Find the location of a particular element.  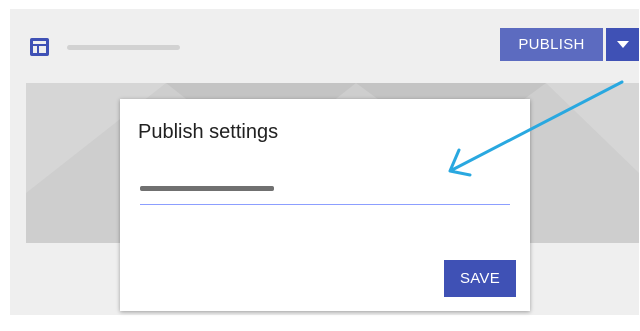

callout-arrow-icon is located at coordinates (536, 128).